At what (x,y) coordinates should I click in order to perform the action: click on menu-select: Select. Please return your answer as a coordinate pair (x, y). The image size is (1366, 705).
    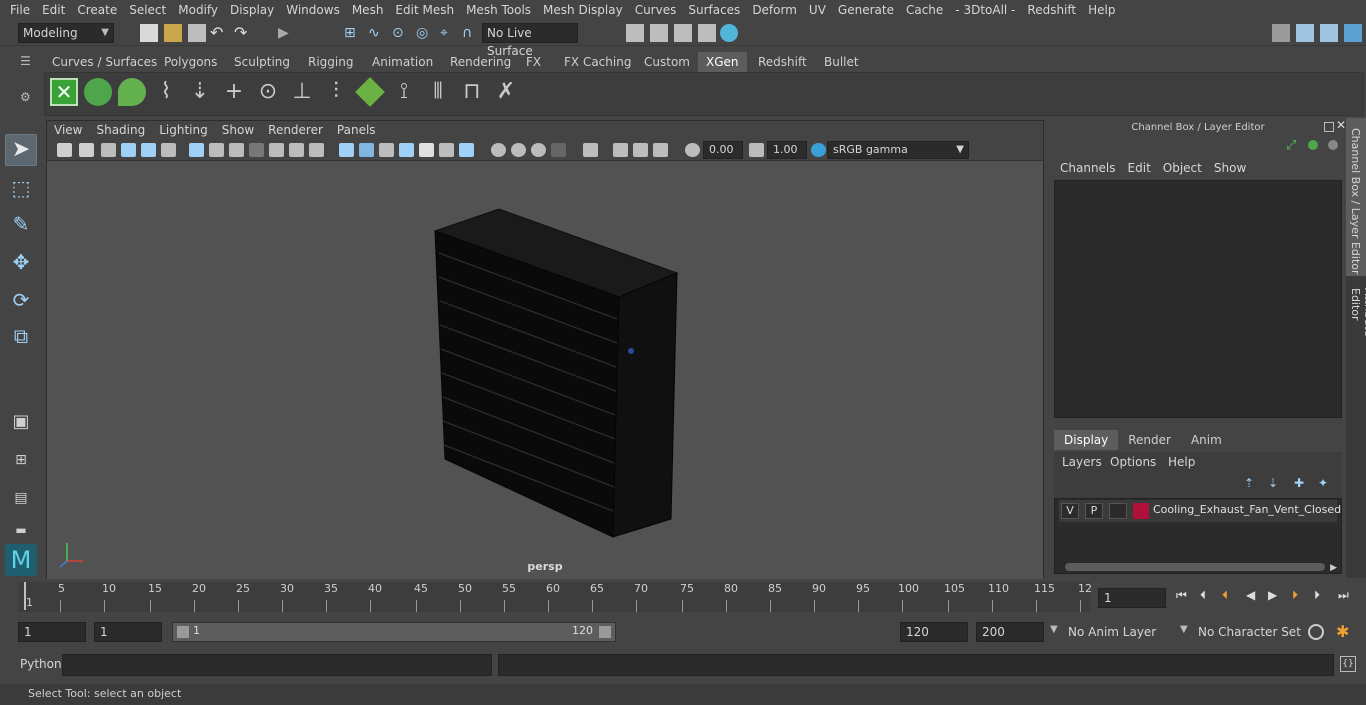
    Looking at the image, I should click on (147, 10).